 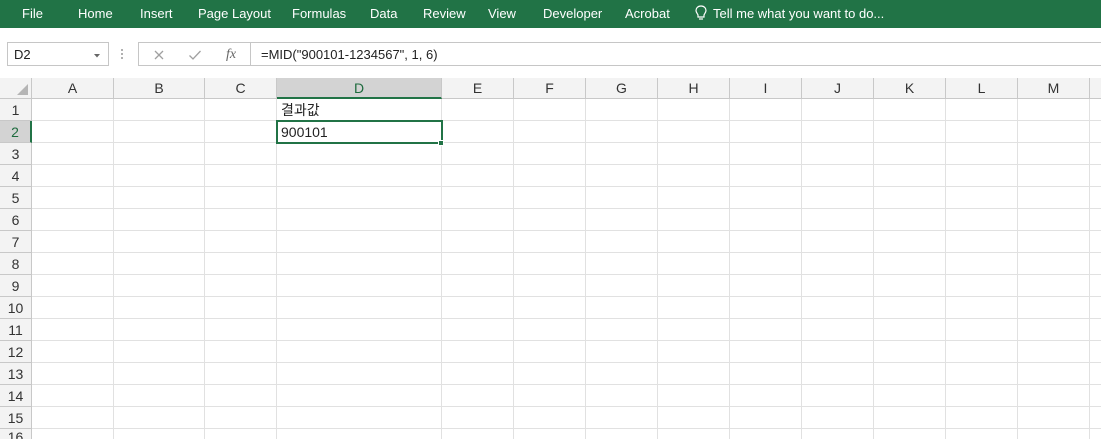 What do you see at coordinates (16, 264) in the screenshot?
I see `row-header-8: 8` at bounding box center [16, 264].